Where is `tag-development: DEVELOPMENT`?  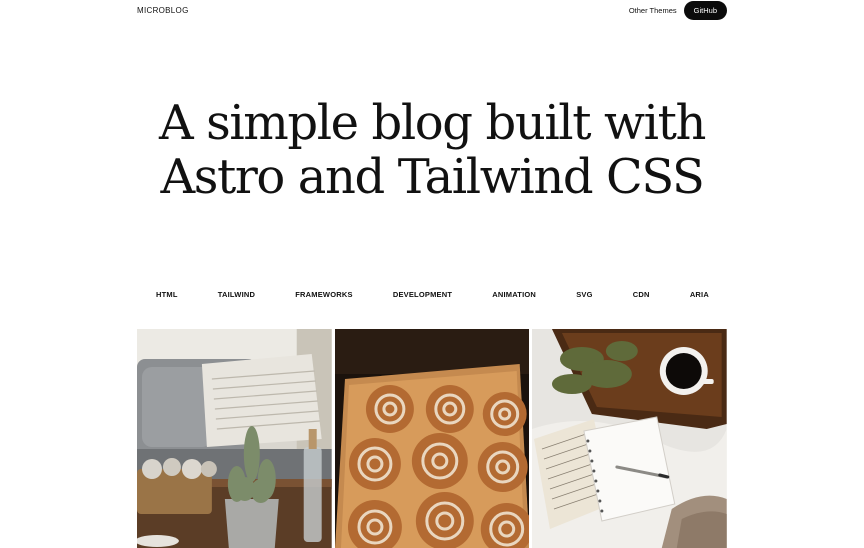 tag-development: DEVELOPMENT is located at coordinates (422, 294).